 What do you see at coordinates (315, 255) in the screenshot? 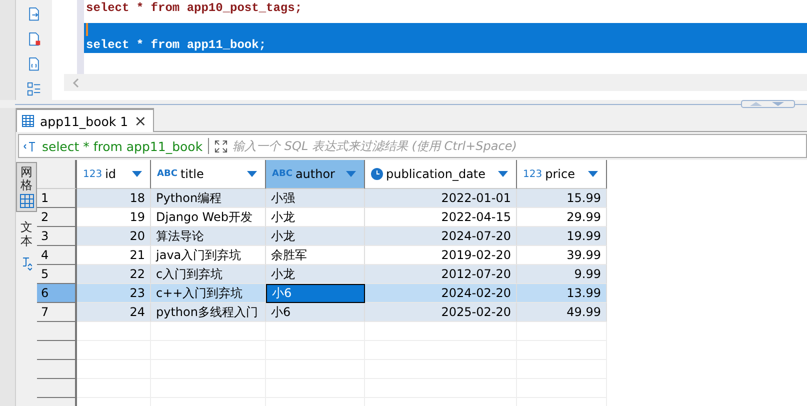
I see `table-cell: 余胜军` at bounding box center [315, 255].